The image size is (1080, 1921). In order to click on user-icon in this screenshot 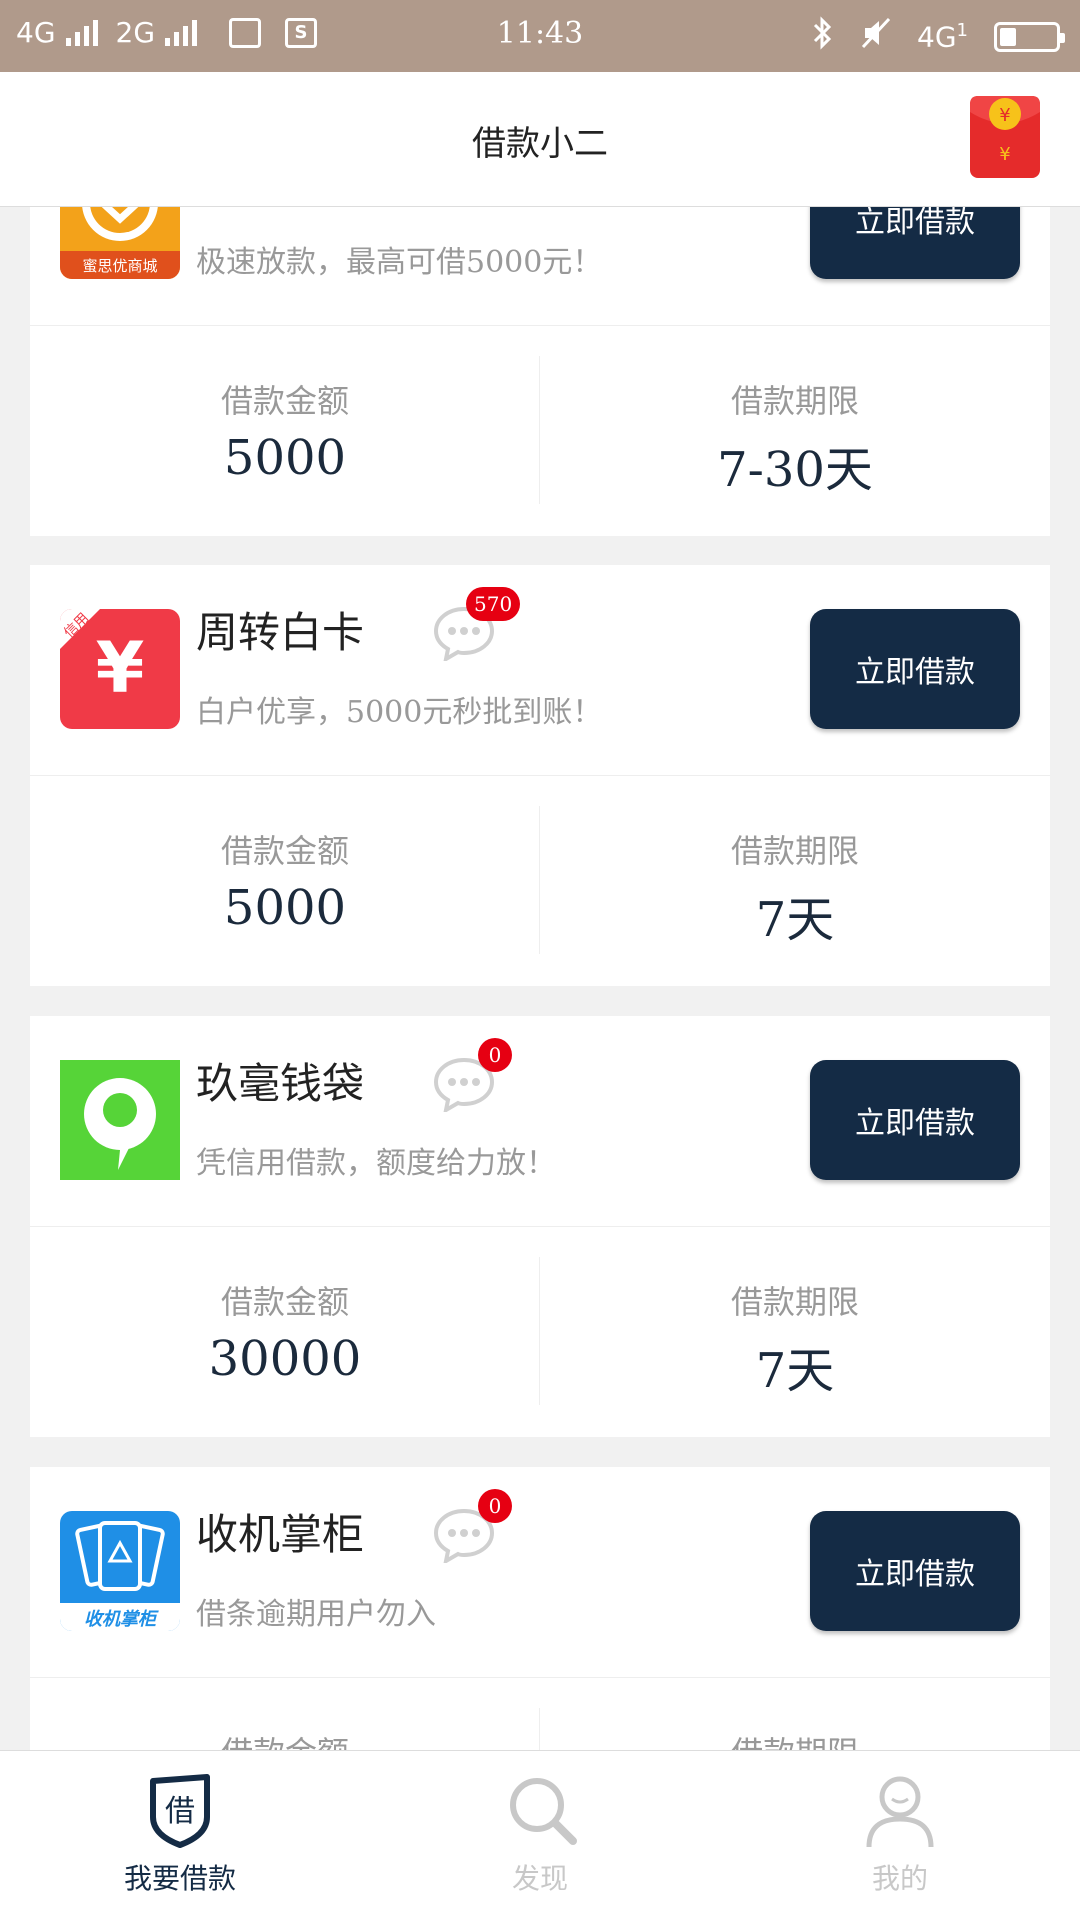, I will do `click(900, 1812)`.